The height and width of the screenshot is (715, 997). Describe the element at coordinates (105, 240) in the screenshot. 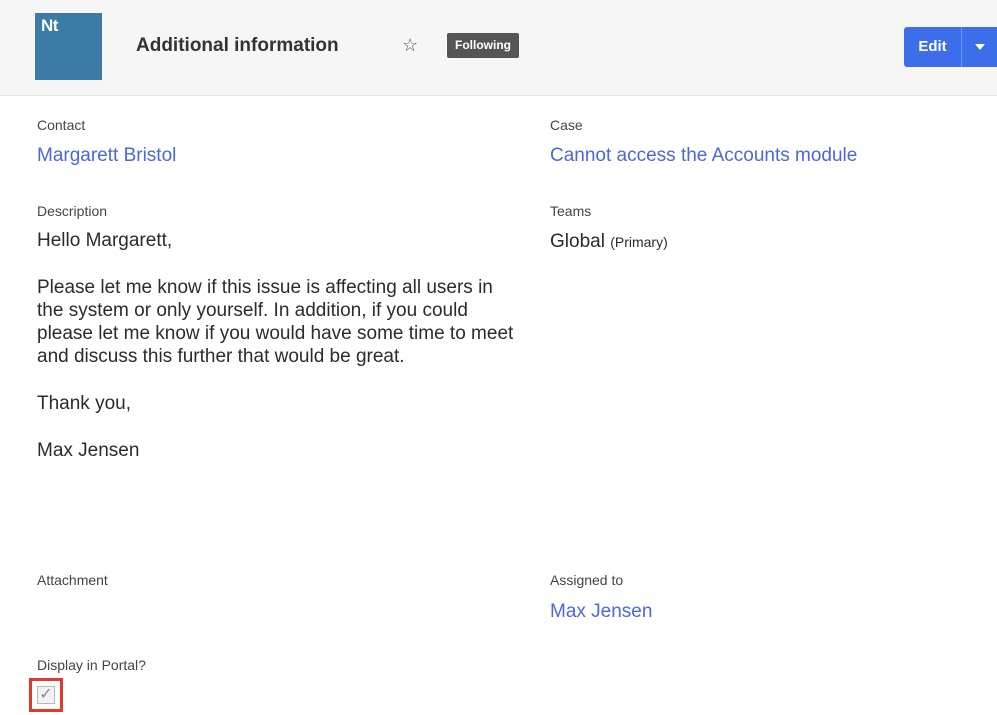

I see `description-paragraph: Hello Margarett,` at that location.